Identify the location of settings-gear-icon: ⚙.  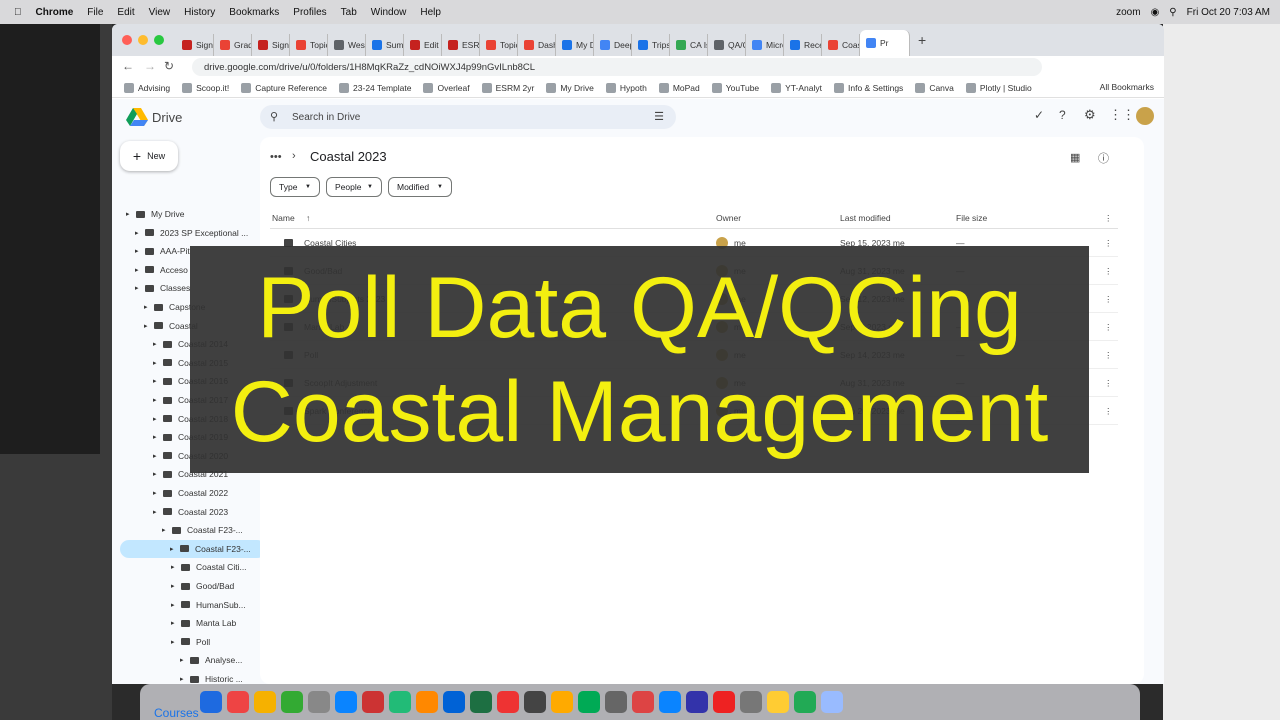
(1090, 115).